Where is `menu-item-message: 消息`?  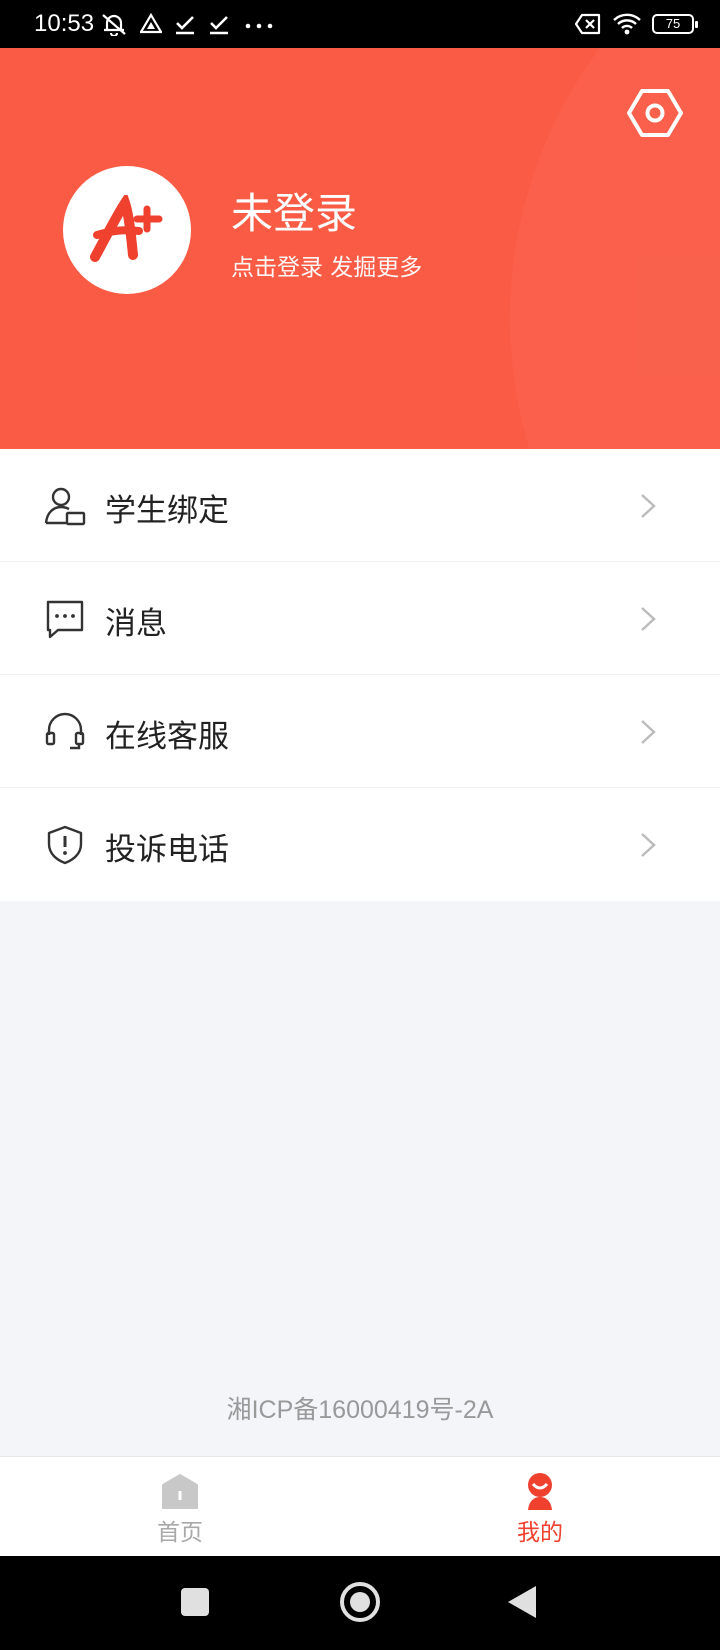
menu-item-message: 消息 is located at coordinates (360, 618).